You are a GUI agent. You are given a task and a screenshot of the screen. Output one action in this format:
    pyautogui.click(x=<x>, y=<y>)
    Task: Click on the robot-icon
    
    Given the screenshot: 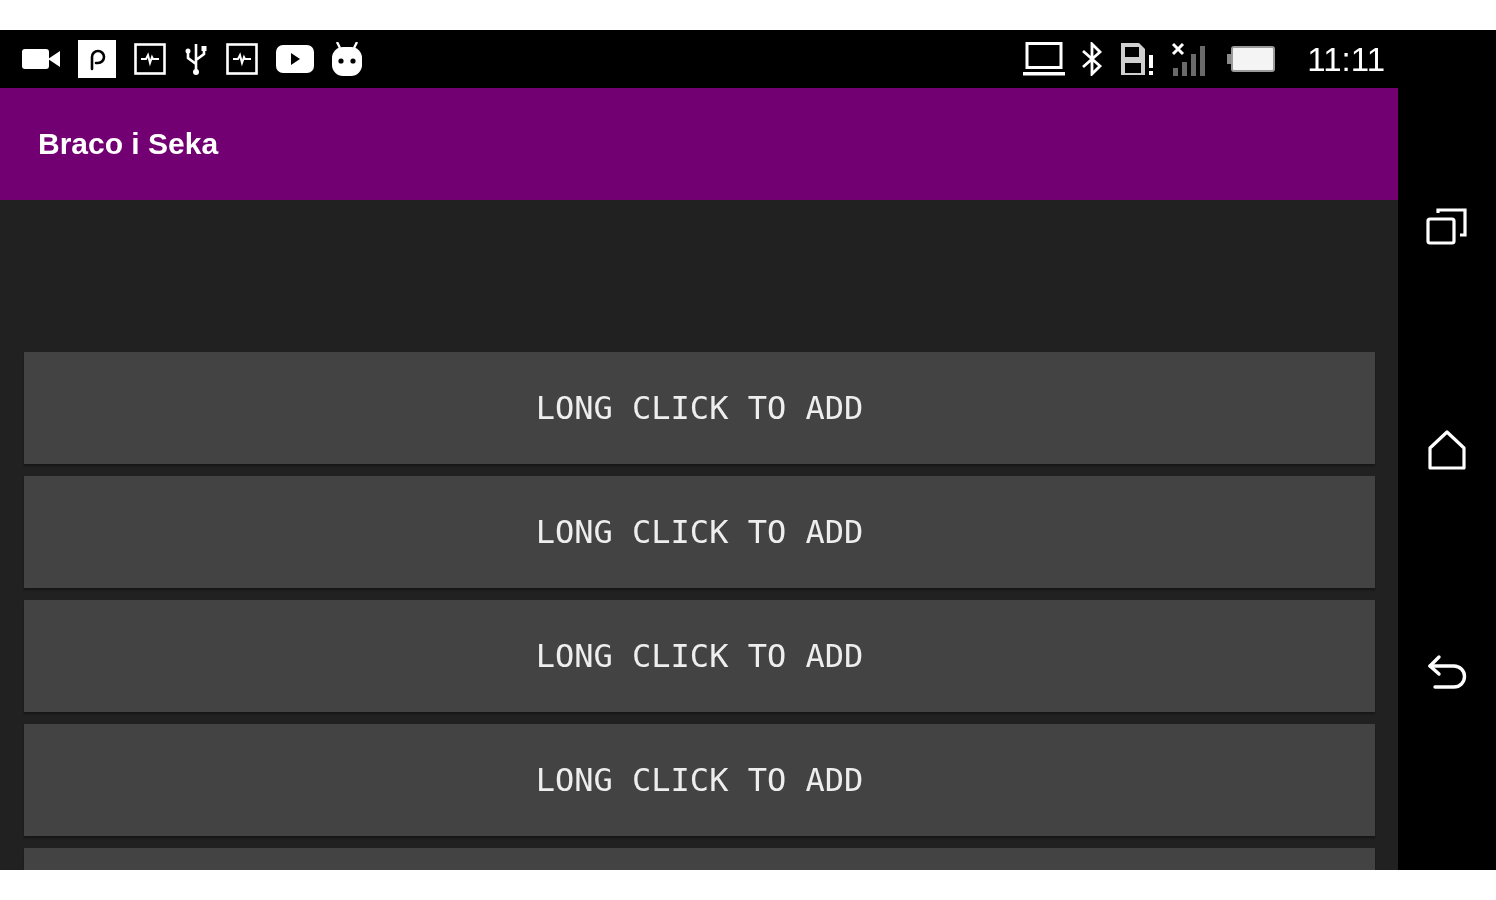 What is the action you would take?
    pyautogui.click(x=347, y=59)
    